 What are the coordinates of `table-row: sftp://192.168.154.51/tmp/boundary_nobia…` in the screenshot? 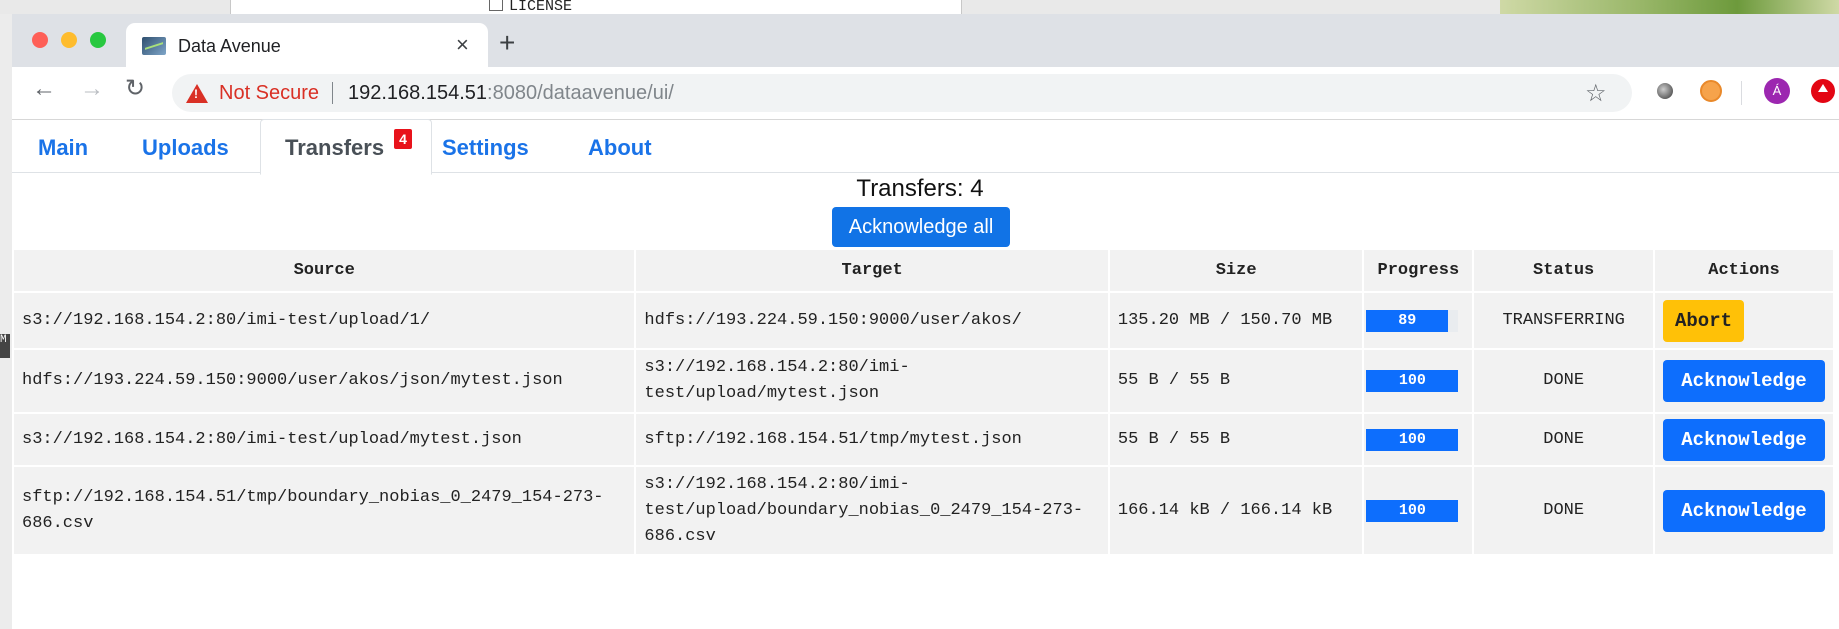 It's located at (925, 509).